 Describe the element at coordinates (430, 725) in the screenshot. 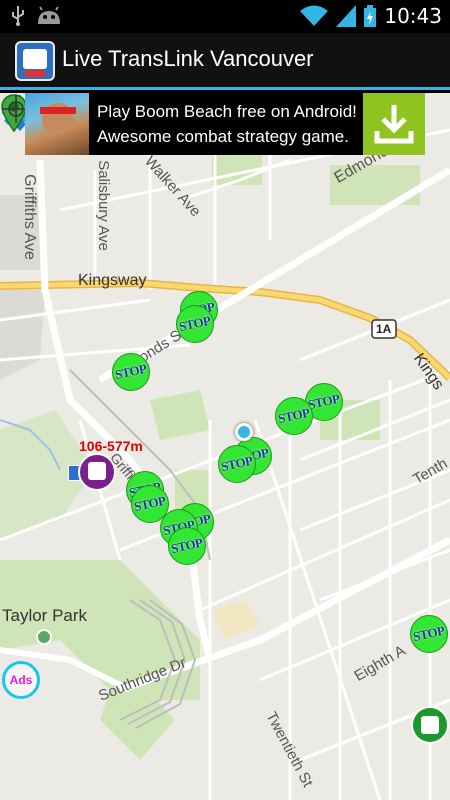

I see `bus-list-button` at that location.